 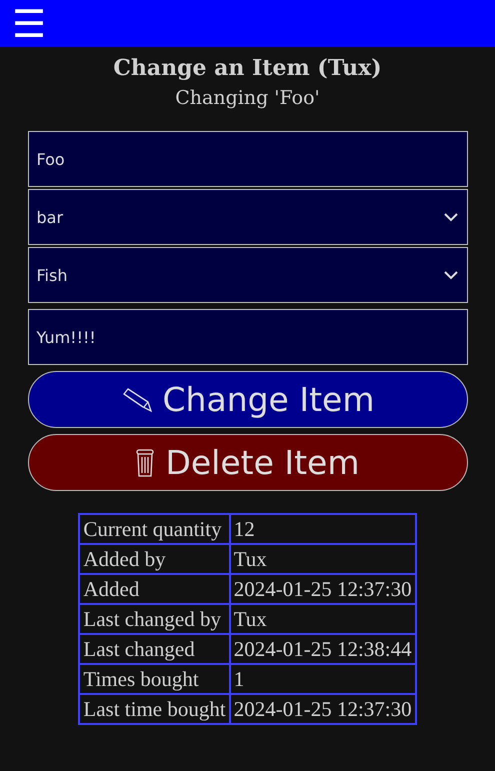 What do you see at coordinates (154, 529) in the screenshot?
I see `table-cell: Current quantity` at bounding box center [154, 529].